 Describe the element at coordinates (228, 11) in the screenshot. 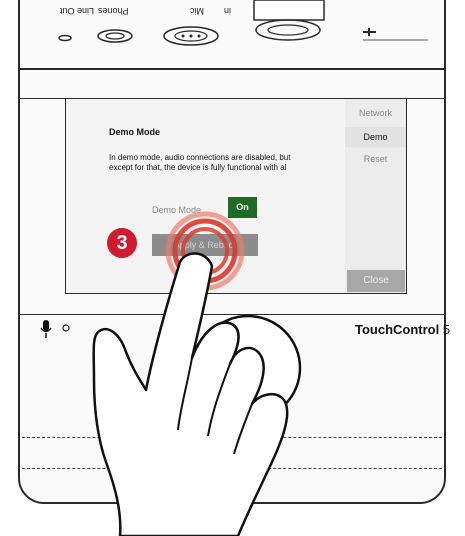

I see `port-label-in: in` at that location.